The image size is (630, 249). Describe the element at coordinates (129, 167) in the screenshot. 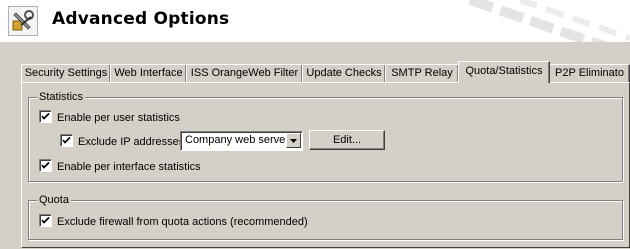

I see `enable-per-interface-label: Enable per interface statistics` at that location.